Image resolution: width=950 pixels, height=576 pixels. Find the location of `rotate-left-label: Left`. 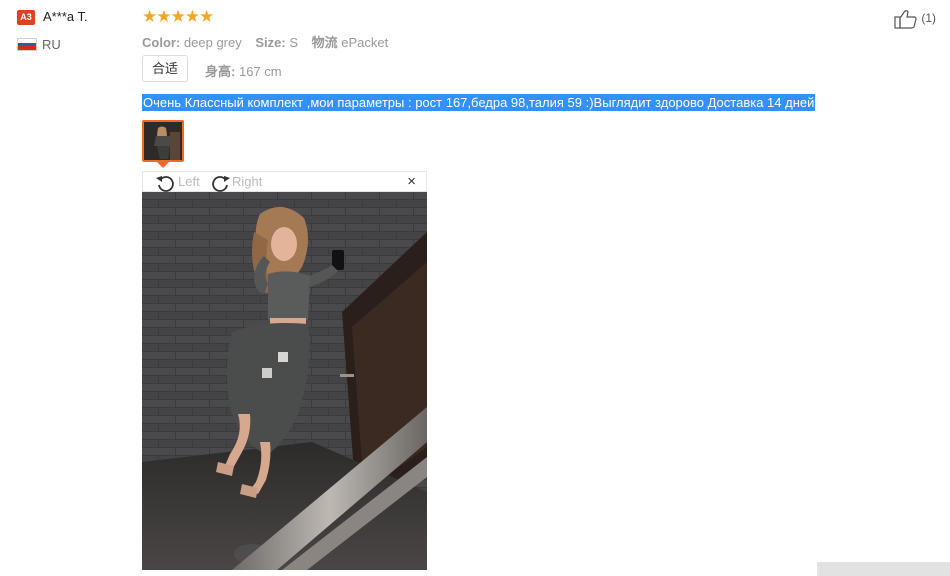

rotate-left-label: Left is located at coordinates (189, 181).